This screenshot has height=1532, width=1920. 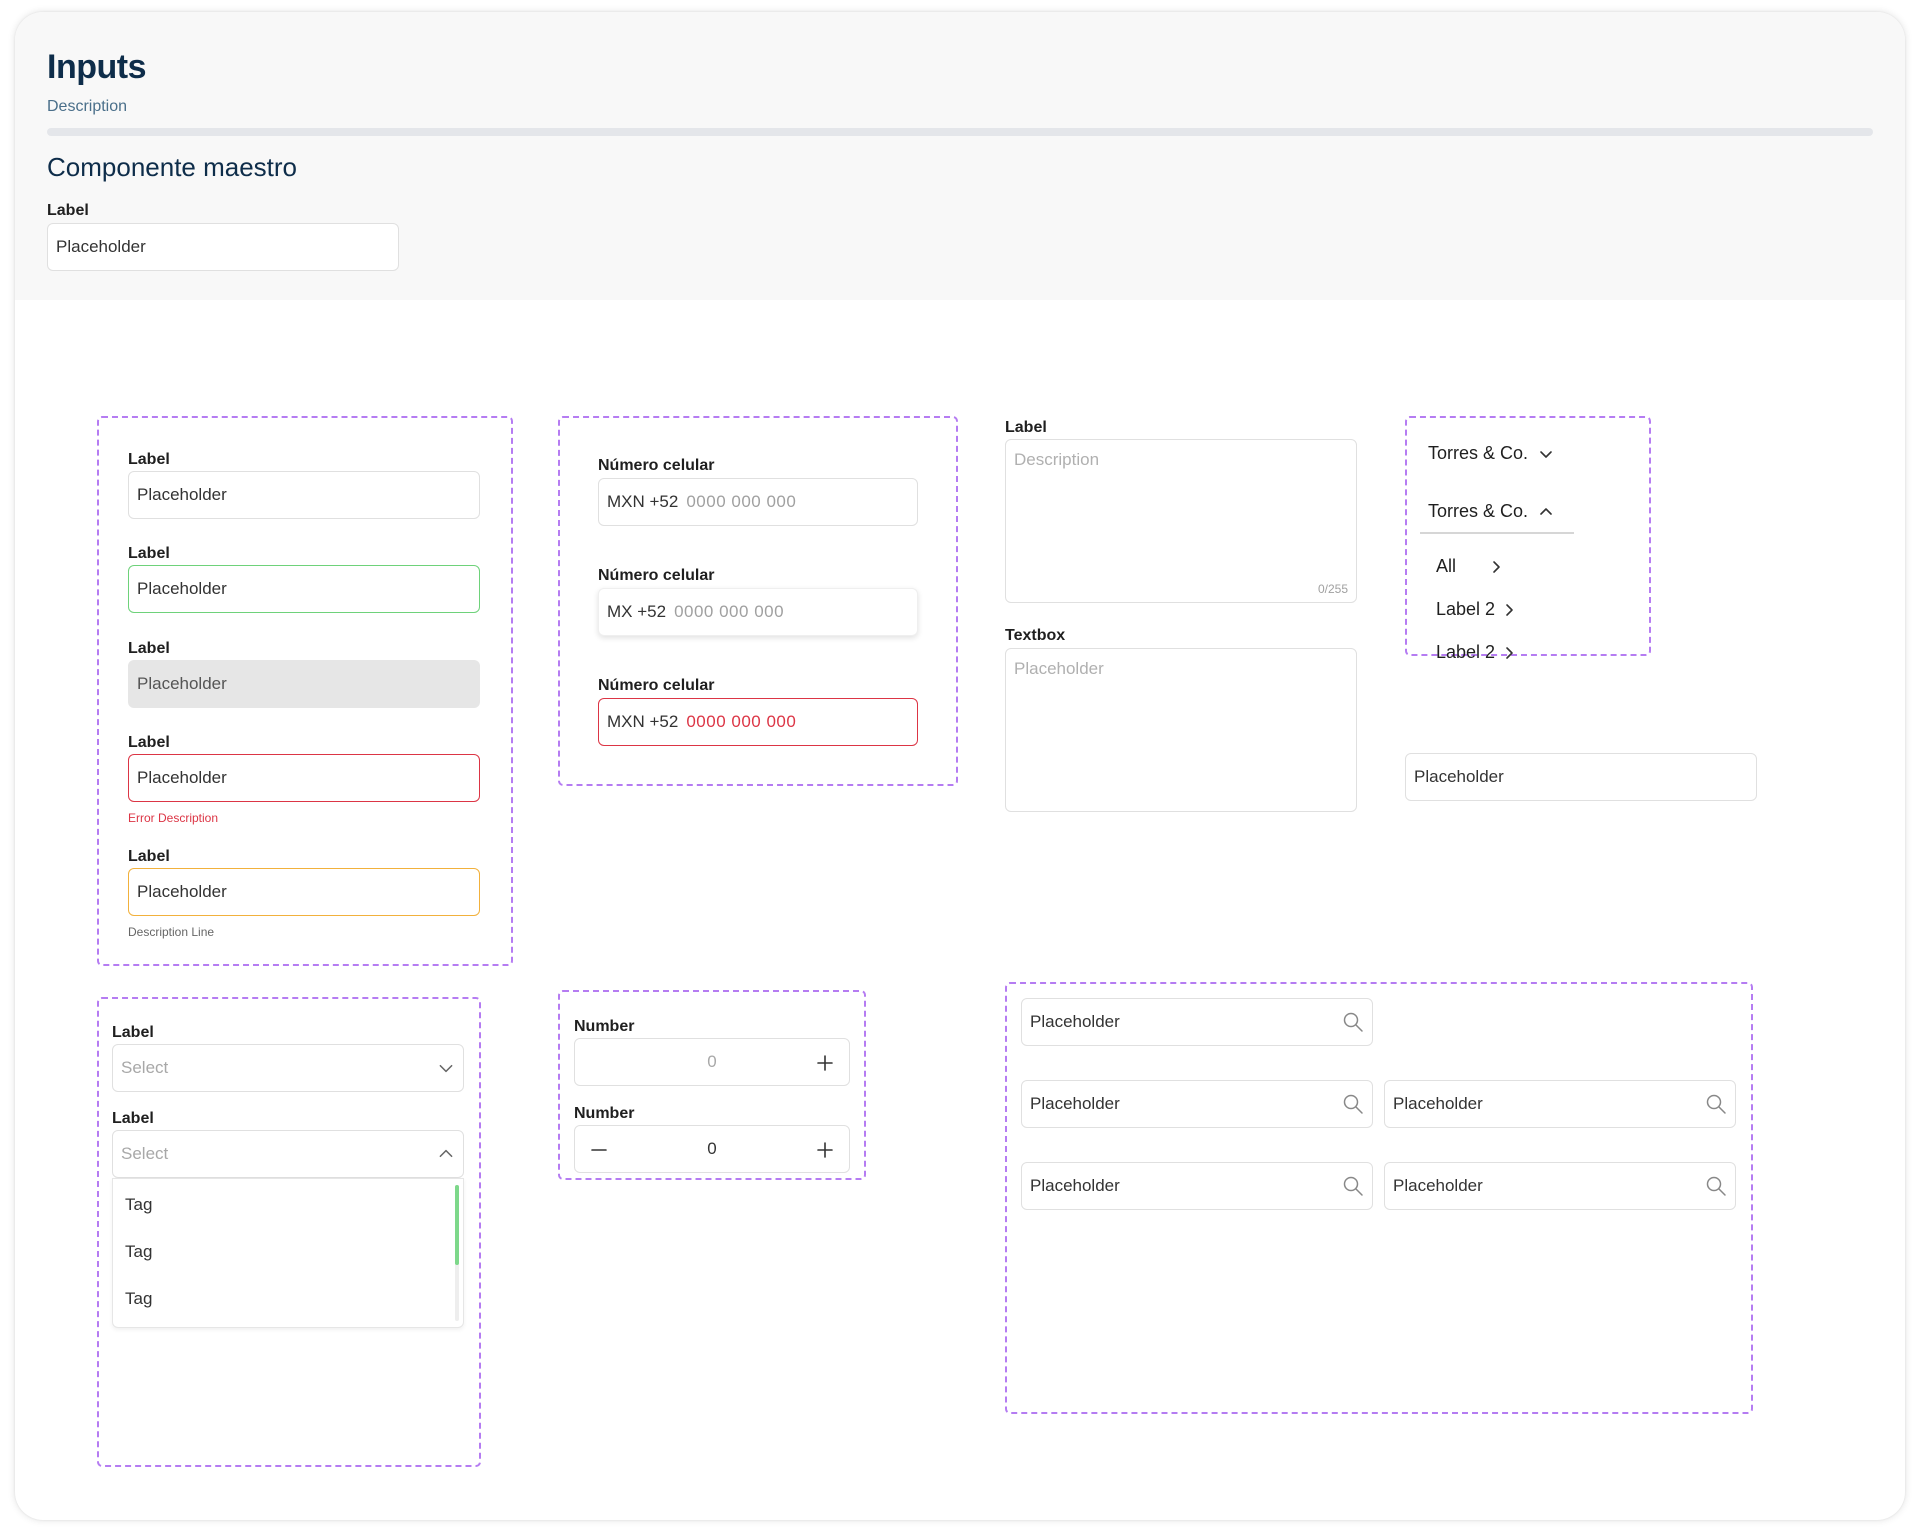 I want to click on textarea-label: Textbox, so click(x=1035, y=635).